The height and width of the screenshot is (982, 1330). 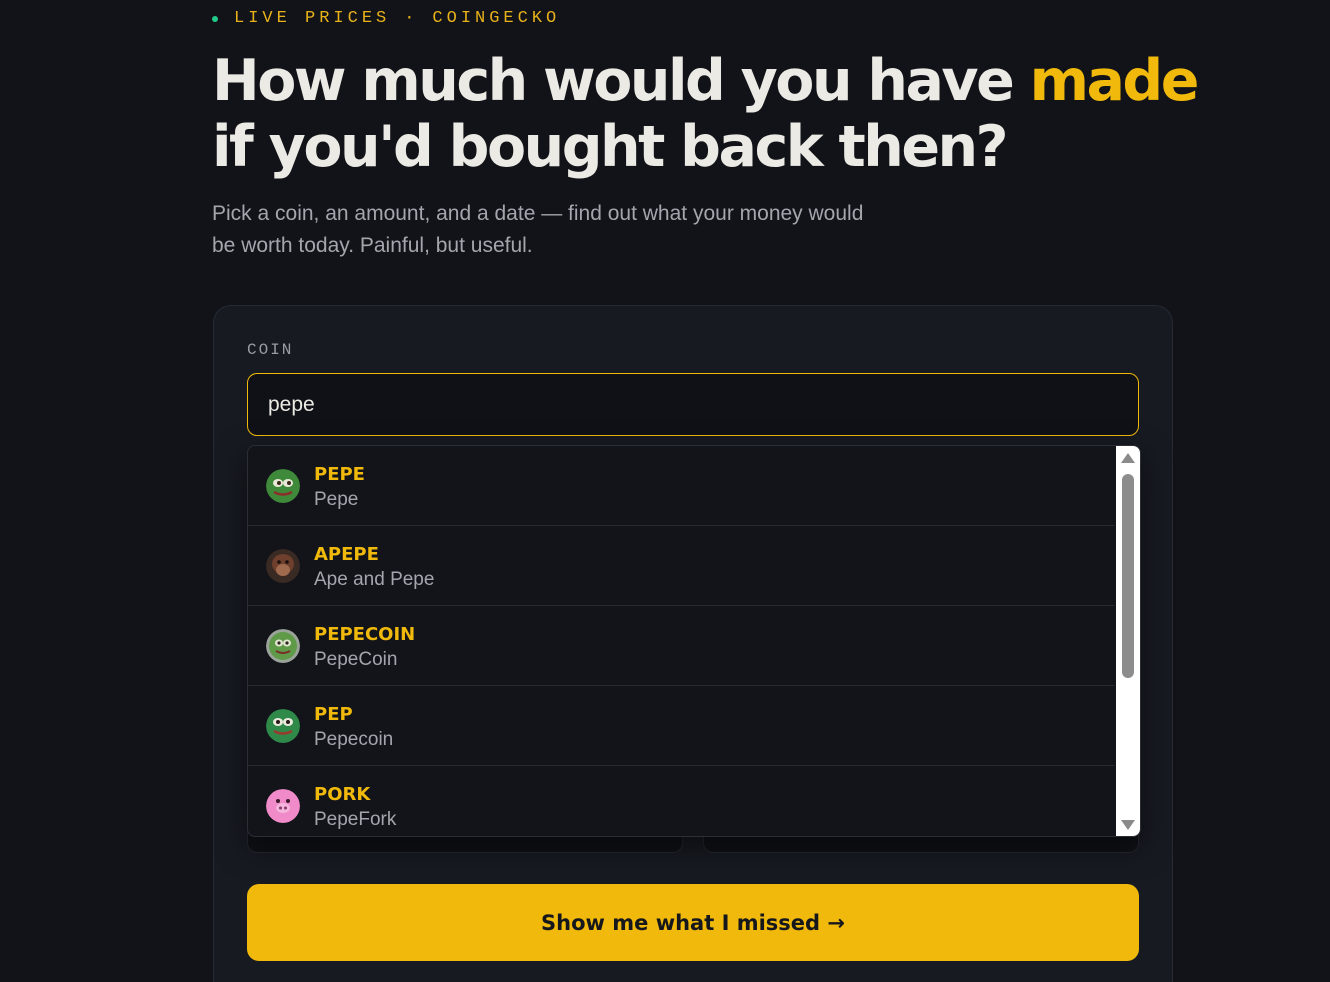 I want to click on pepe-frog-icon, so click(x=283, y=486).